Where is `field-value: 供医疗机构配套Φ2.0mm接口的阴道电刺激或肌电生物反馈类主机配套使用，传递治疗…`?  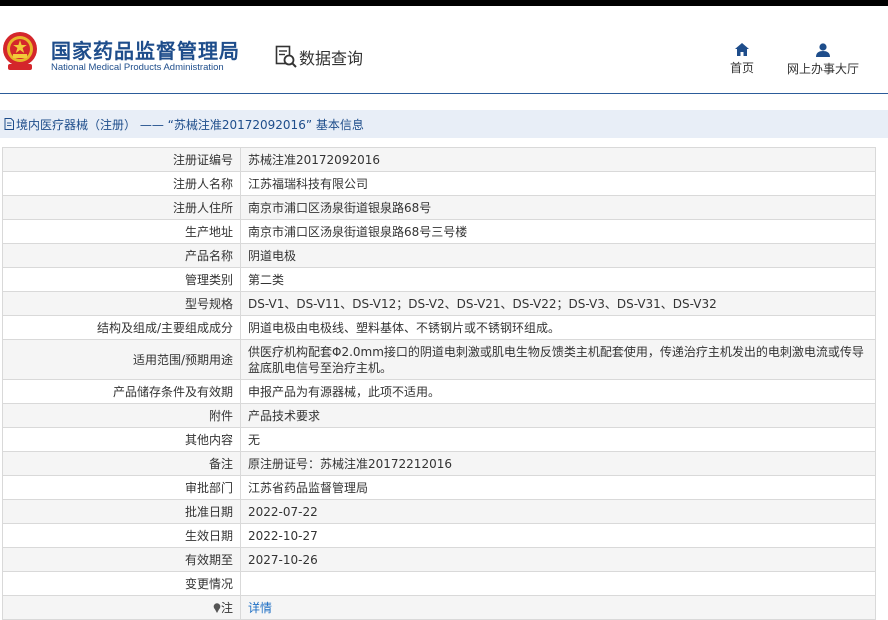 field-value: 供医疗机构配套Φ2.0mm接口的阴道电刺激或肌电生物反馈类主机配套使用，传递治疗… is located at coordinates (558, 359).